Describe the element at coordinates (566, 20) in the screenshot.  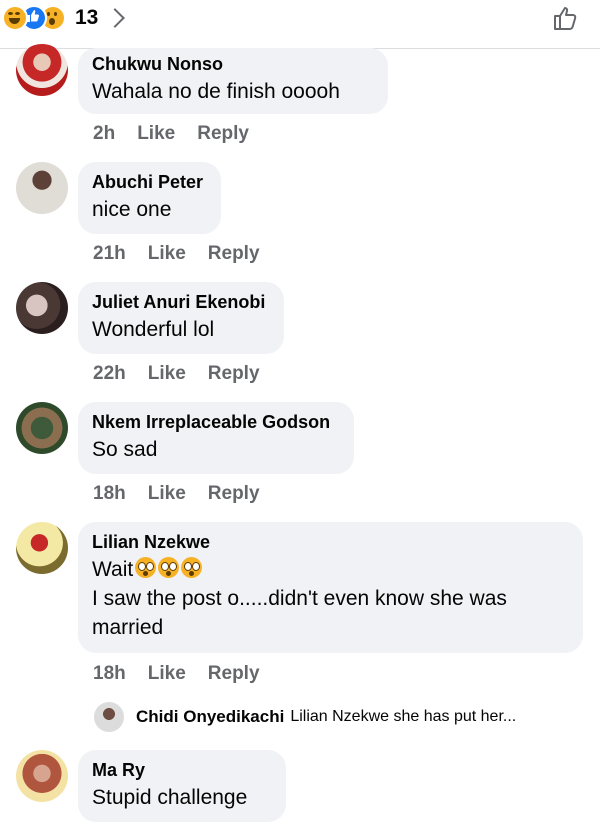
I see `like-thumb-icon` at that location.